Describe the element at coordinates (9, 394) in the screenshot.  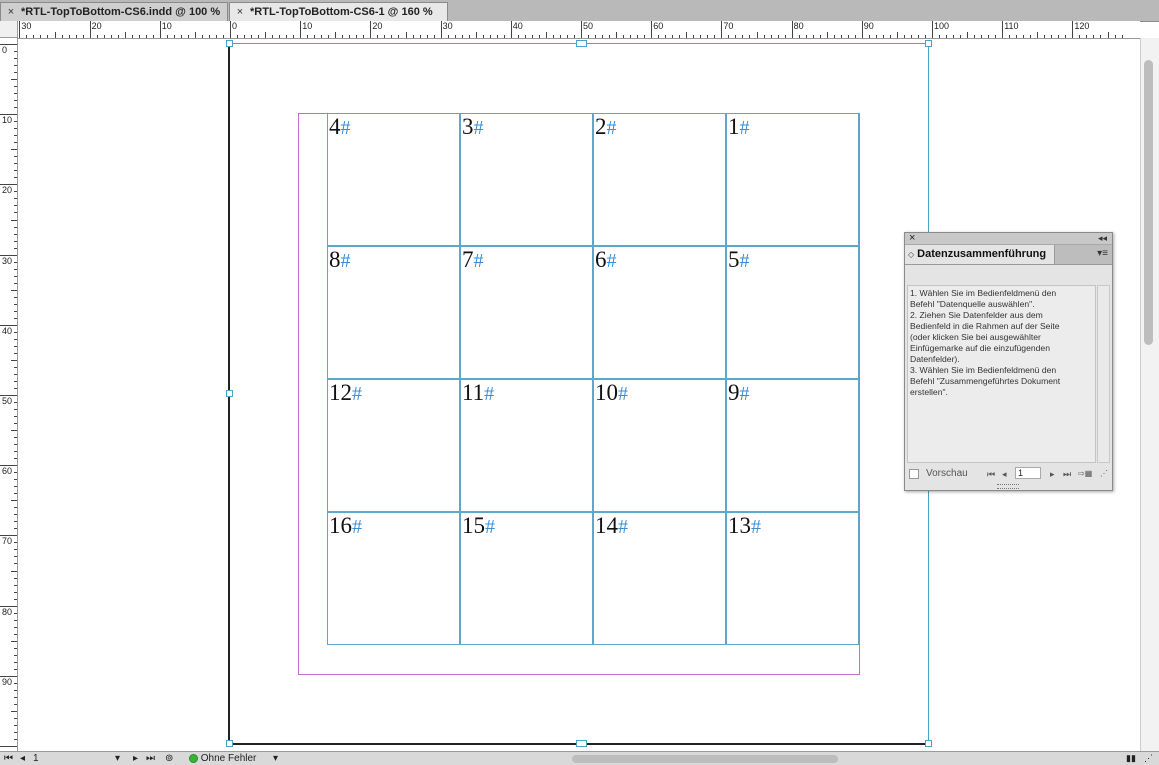
I see `vertical-ruler: 0 10 20 30 40 50 60 70 80 90` at that location.